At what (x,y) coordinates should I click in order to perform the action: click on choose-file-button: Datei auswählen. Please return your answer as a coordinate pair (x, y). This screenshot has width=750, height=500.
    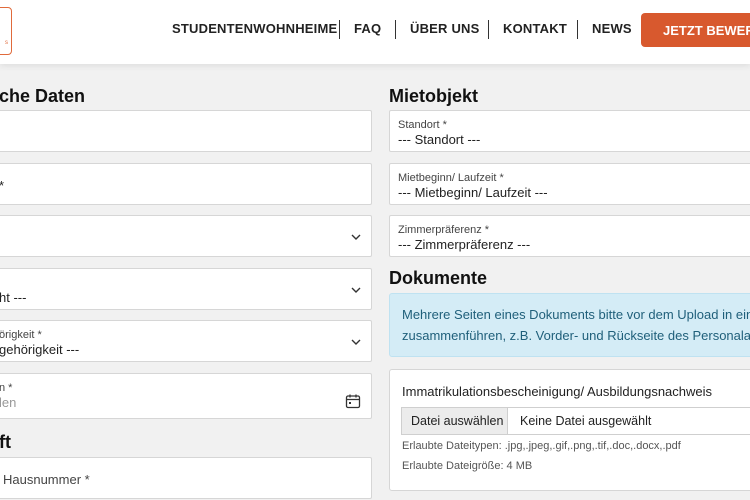
    Looking at the image, I should click on (455, 421).